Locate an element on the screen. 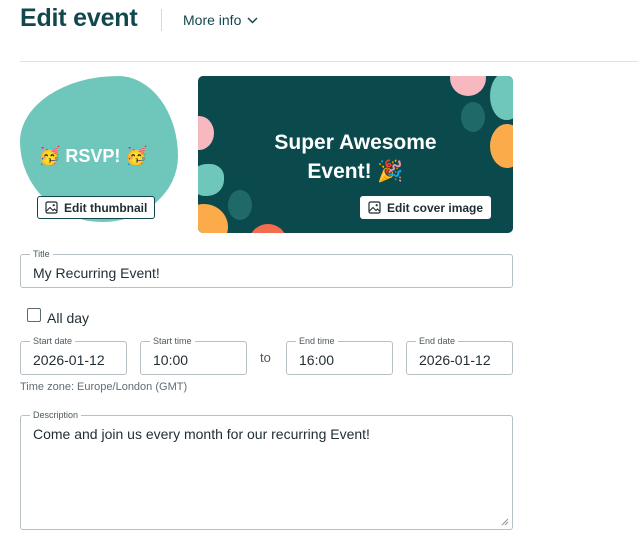 This screenshot has width=638, height=546. resize-handle-icon is located at coordinates (505, 522).